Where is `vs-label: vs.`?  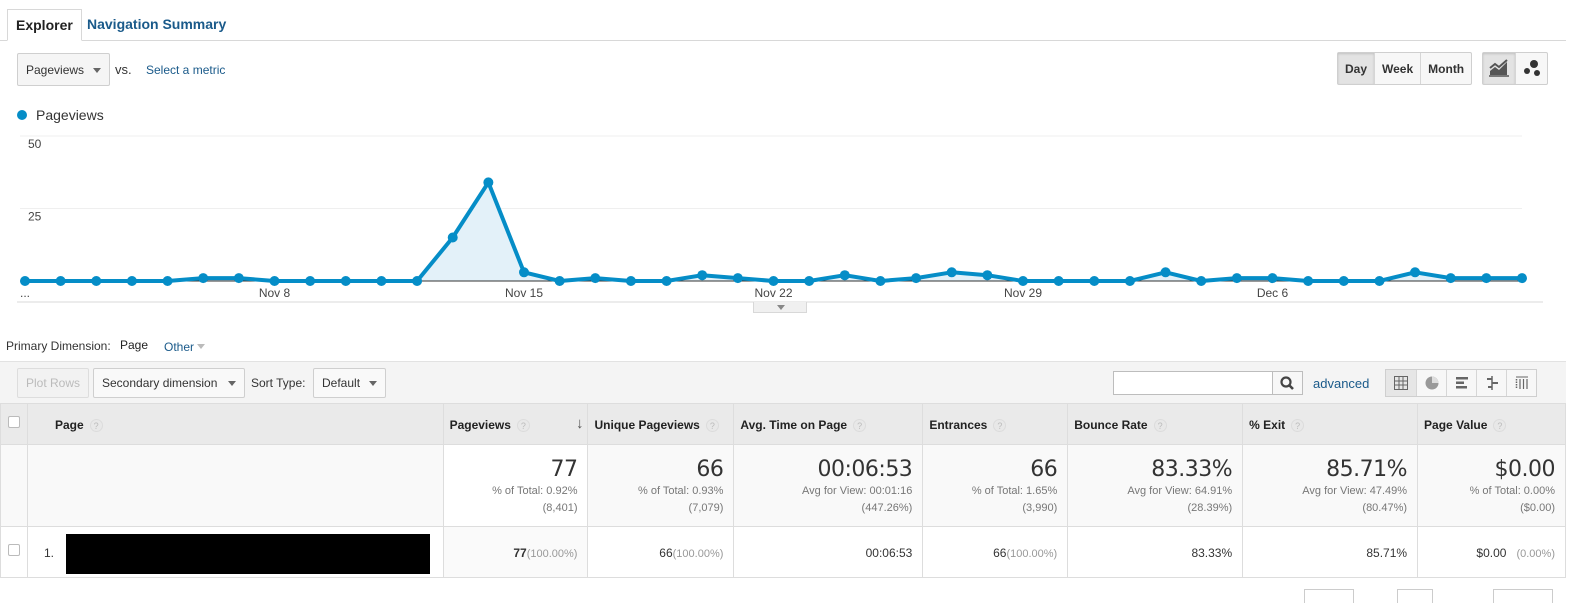
vs-label: vs. is located at coordinates (123, 69).